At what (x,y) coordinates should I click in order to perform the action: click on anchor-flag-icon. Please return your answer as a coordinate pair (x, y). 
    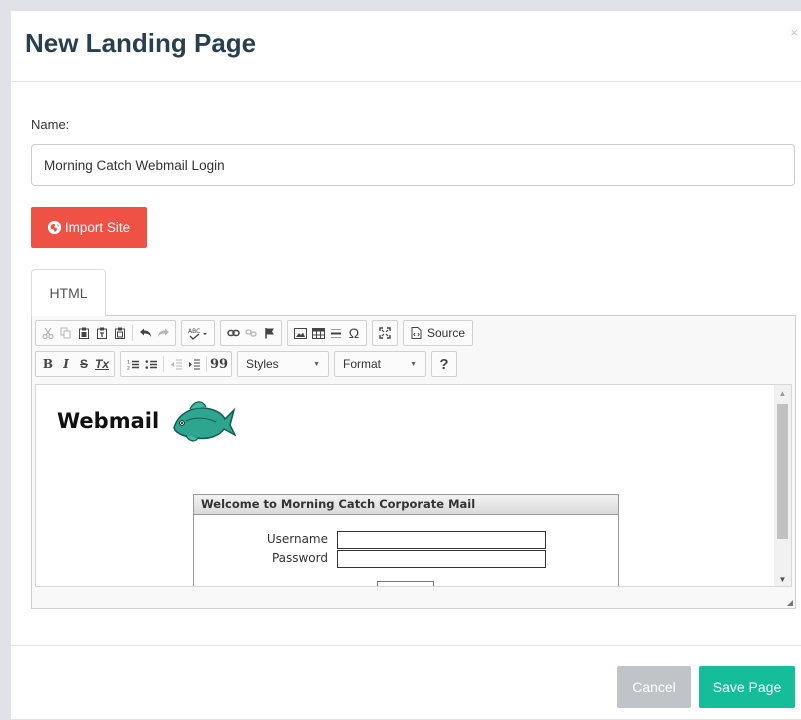
    Looking at the image, I should click on (269, 333).